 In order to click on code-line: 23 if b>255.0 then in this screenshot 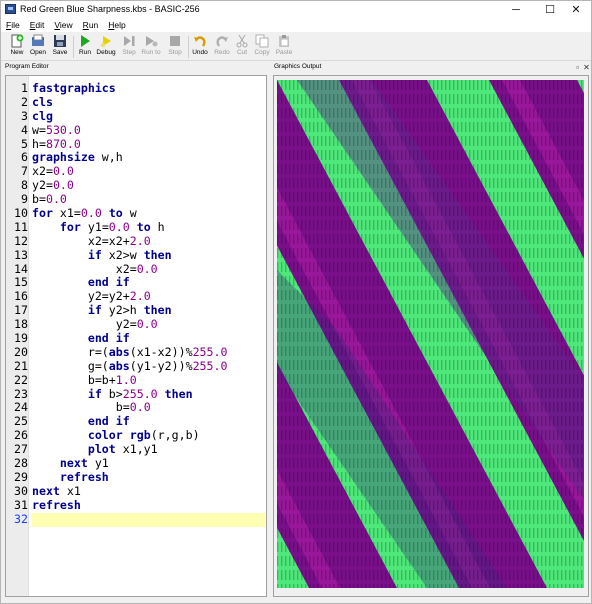, I will do `click(136, 394)`.